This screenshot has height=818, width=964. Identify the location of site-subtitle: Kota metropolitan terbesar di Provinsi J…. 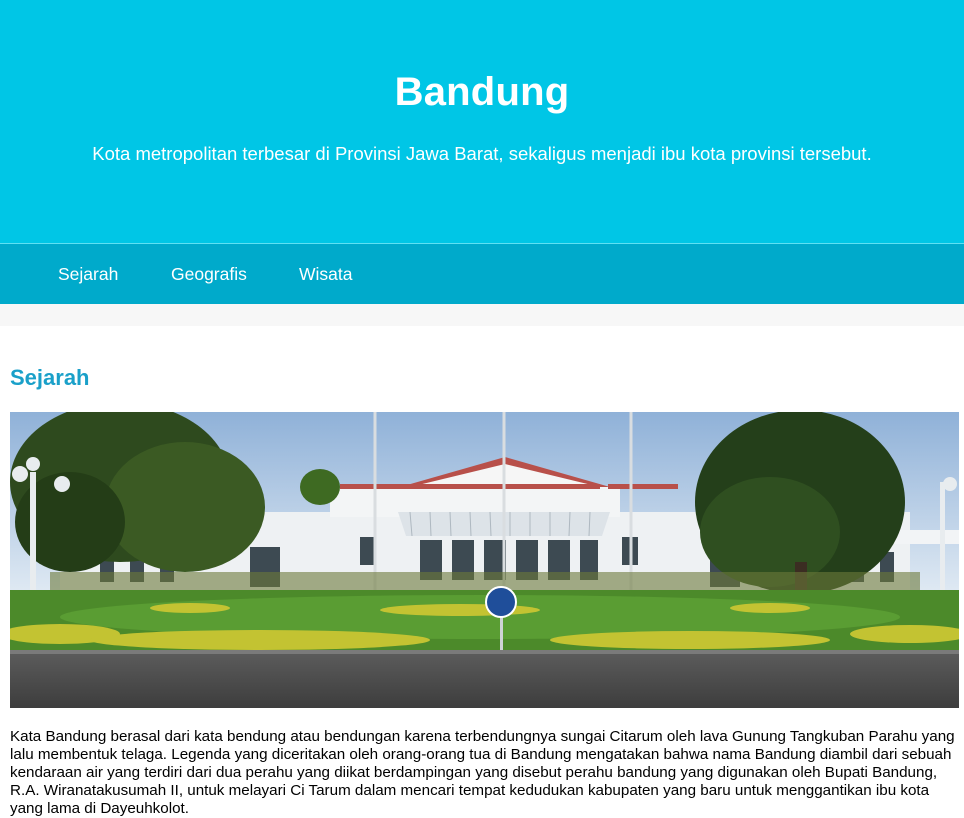
(482, 153).